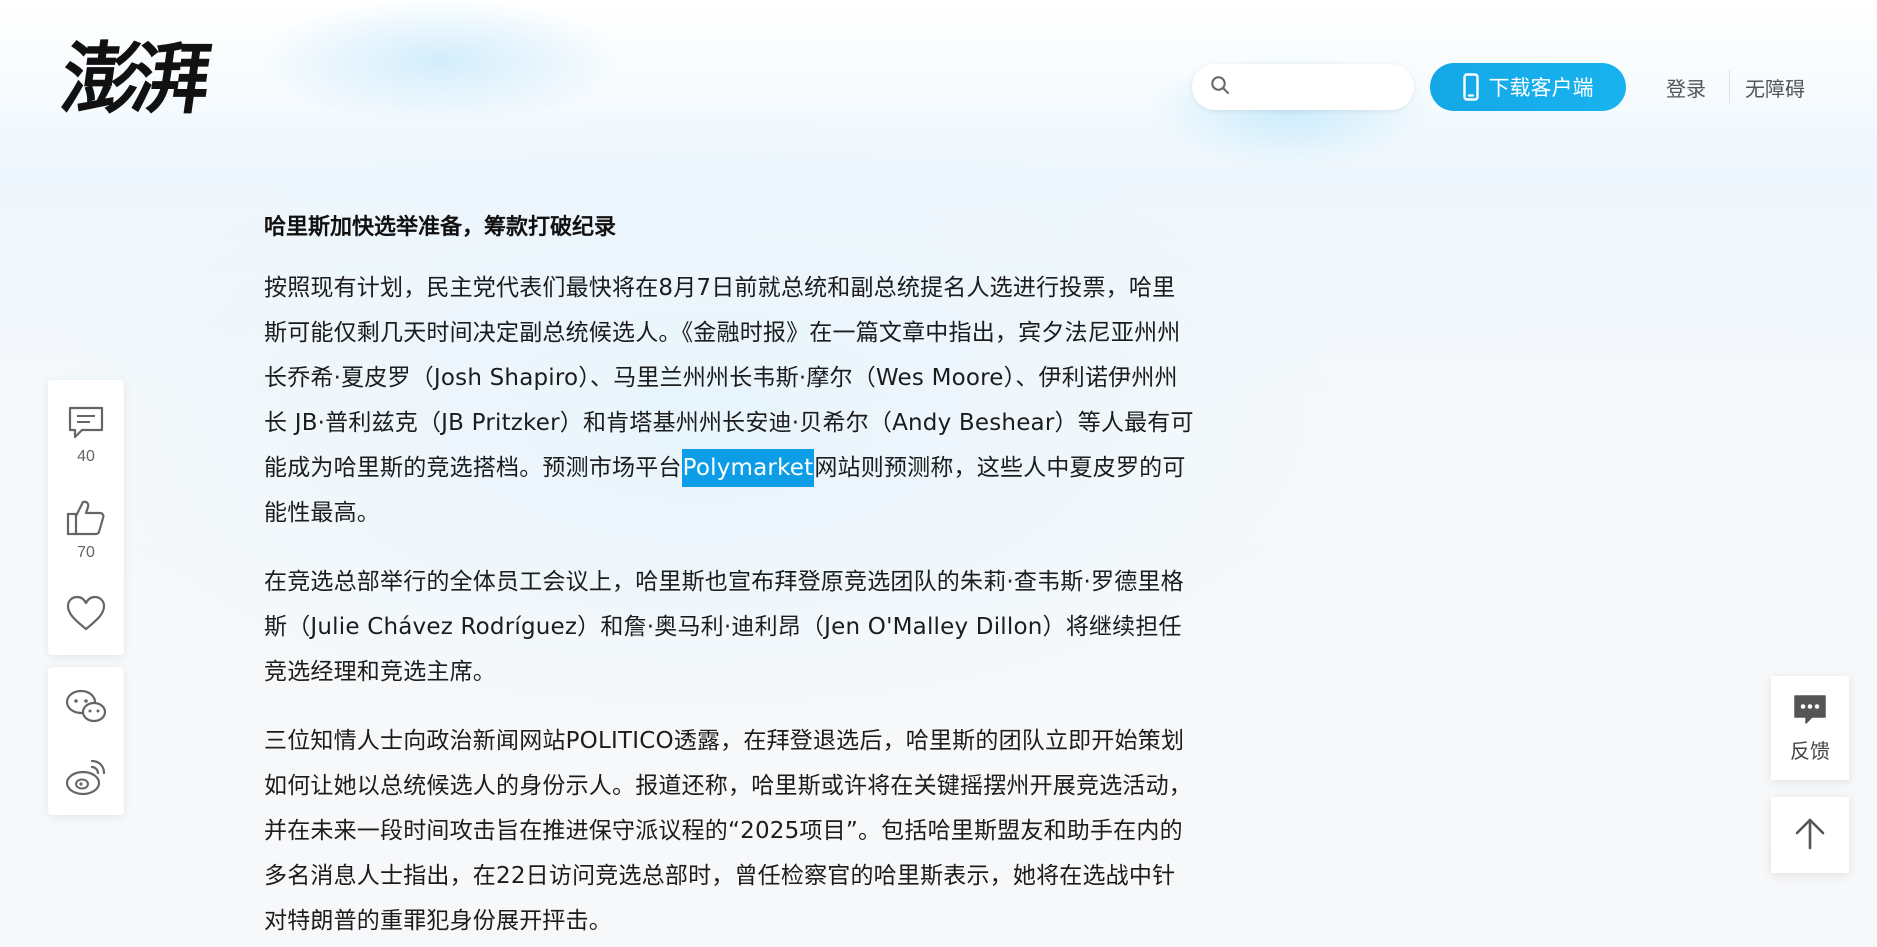  What do you see at coordinates (440, 227) in the screenshot?
I see `article-subtitle: 哈里斯加快选举准备，筹款打破纪录` at bounding box center [440, 227].